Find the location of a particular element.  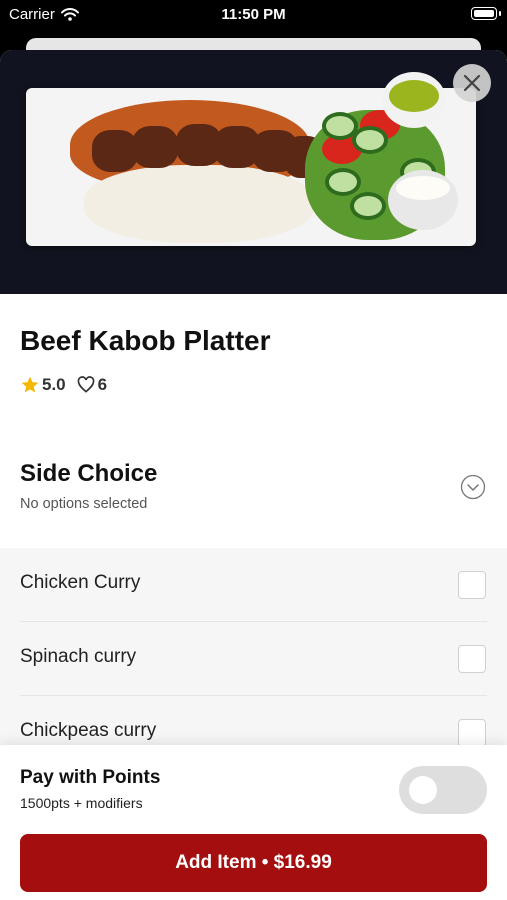

battery-icon is located at coordinates (484, 13).